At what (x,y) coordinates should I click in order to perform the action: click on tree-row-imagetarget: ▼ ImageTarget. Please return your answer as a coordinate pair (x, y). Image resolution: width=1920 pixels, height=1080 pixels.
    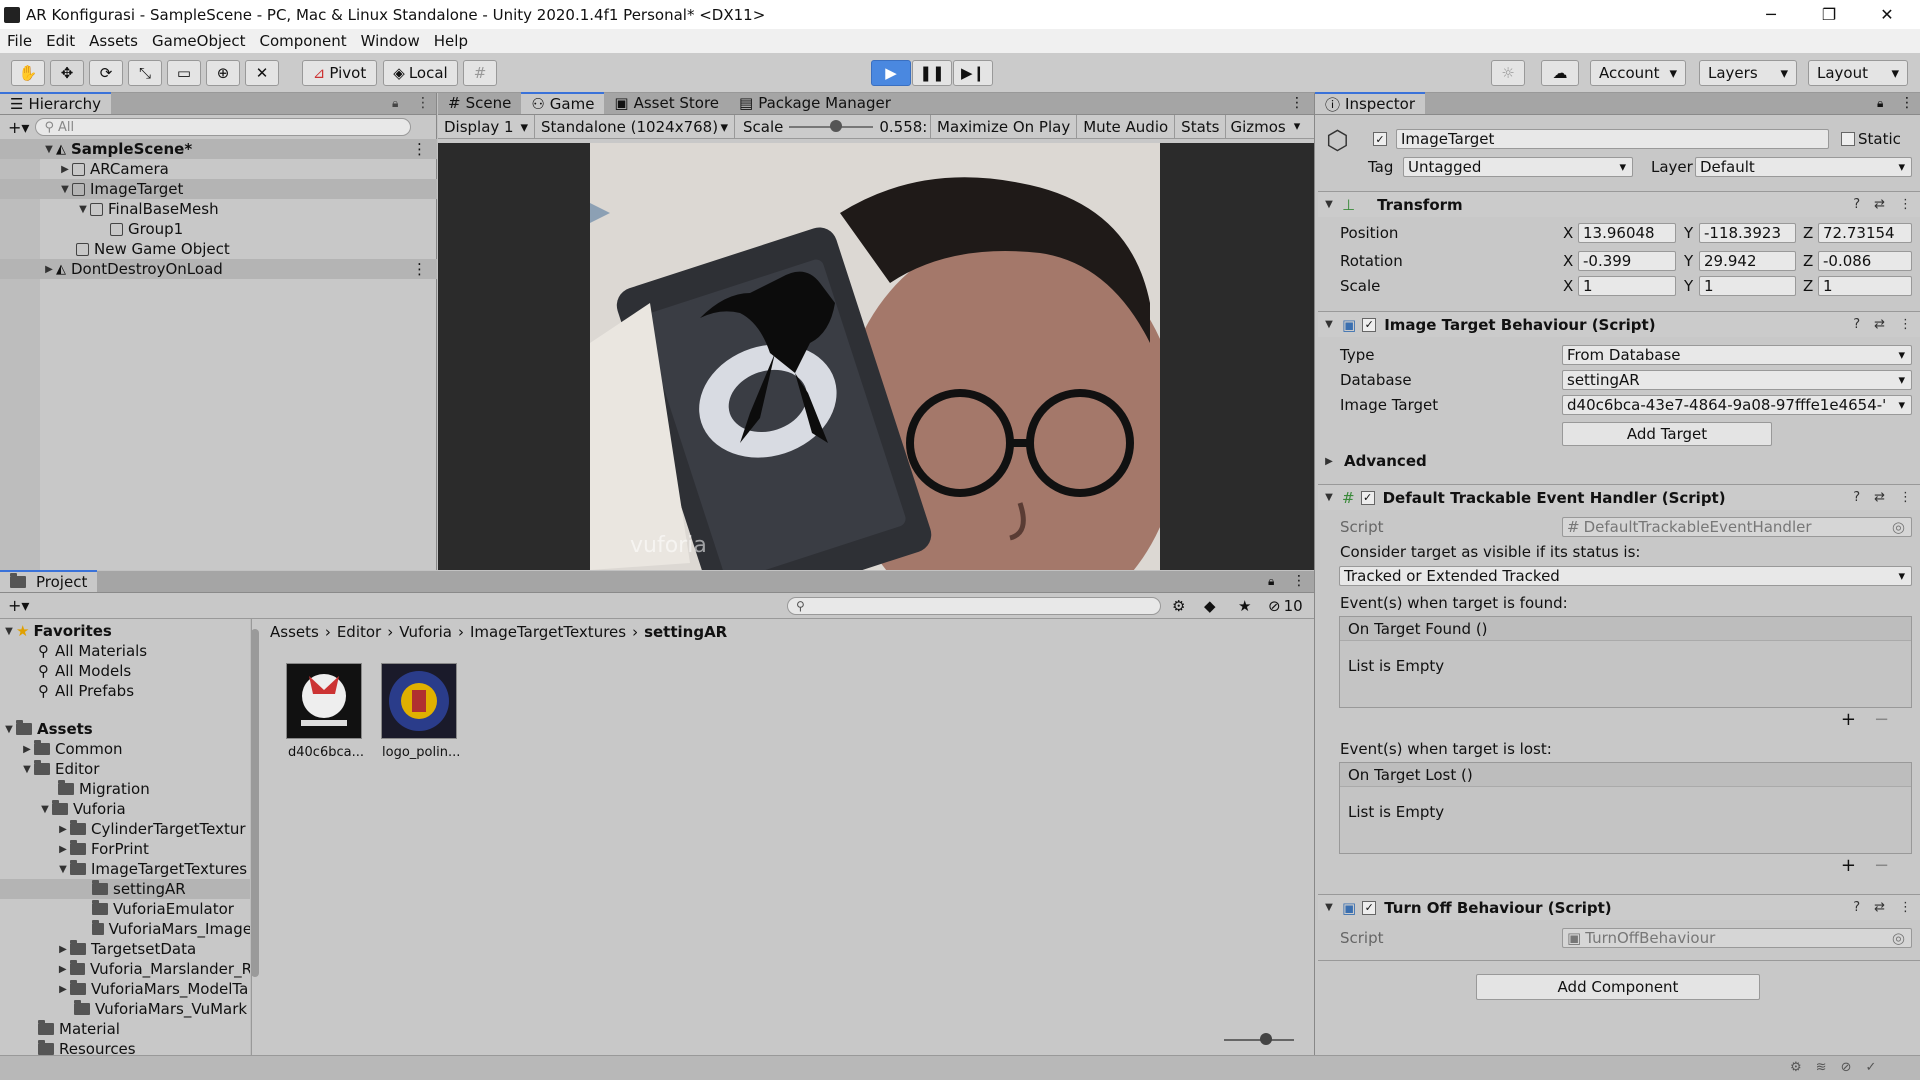
    Looking at the image, I should click on (218, 189).